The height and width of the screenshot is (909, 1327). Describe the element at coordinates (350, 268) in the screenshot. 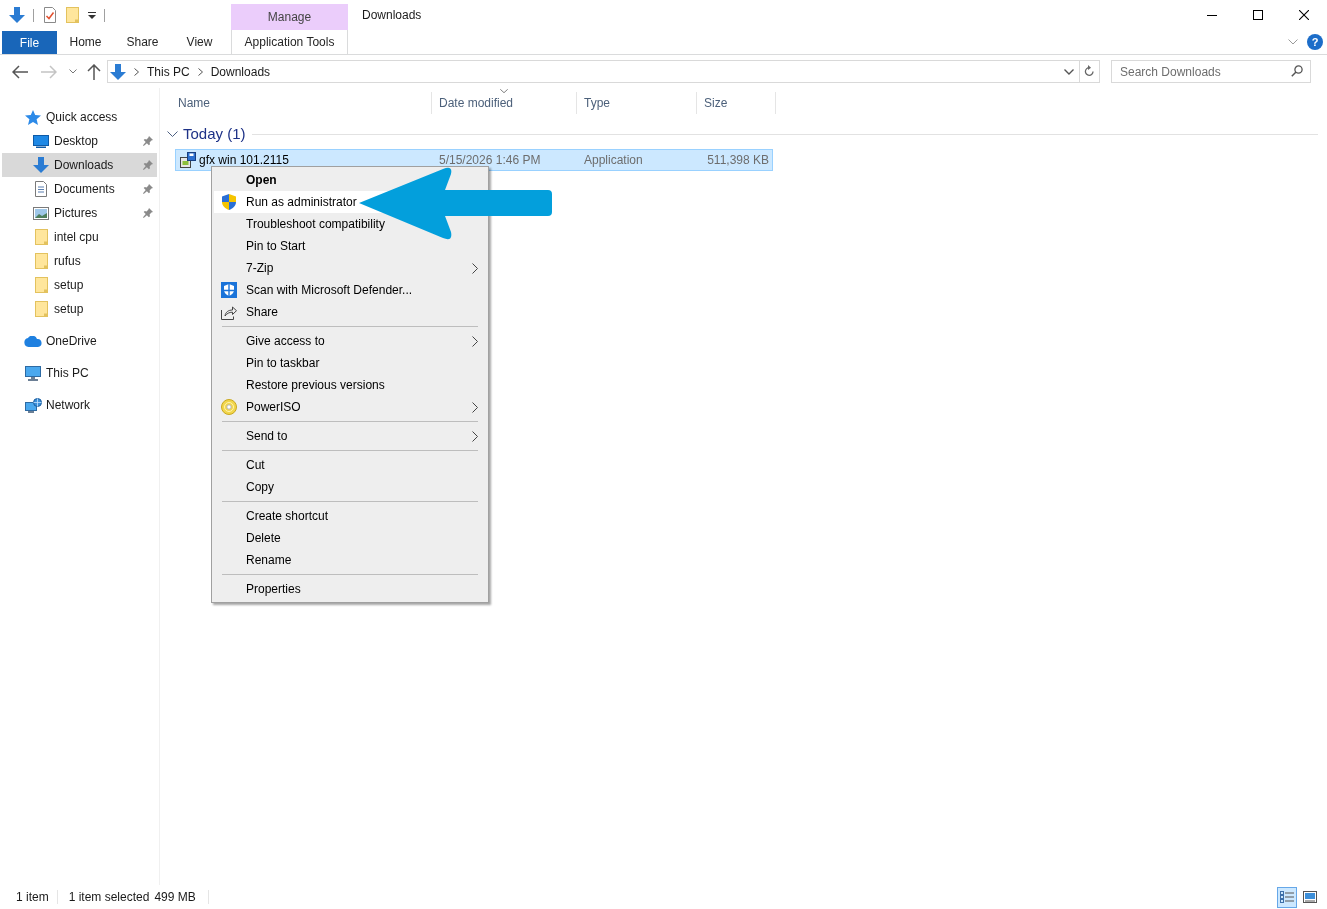

I see `menu-item: 7-Zip` at that location.